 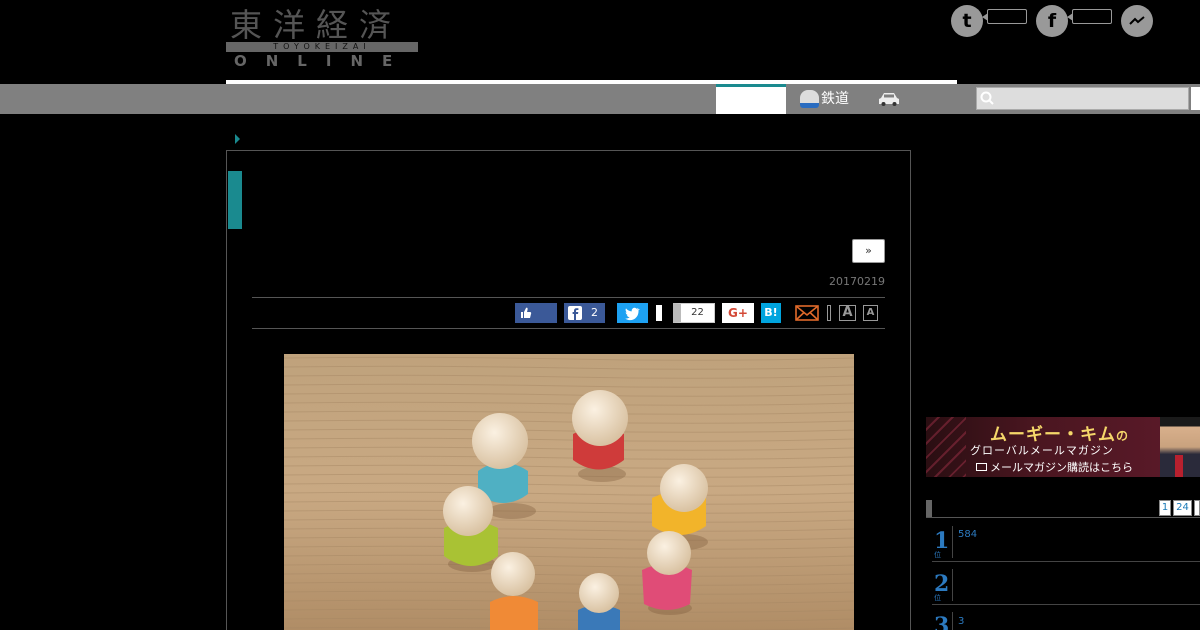 I want to click on tweet-button, so click(x=632, y=313).